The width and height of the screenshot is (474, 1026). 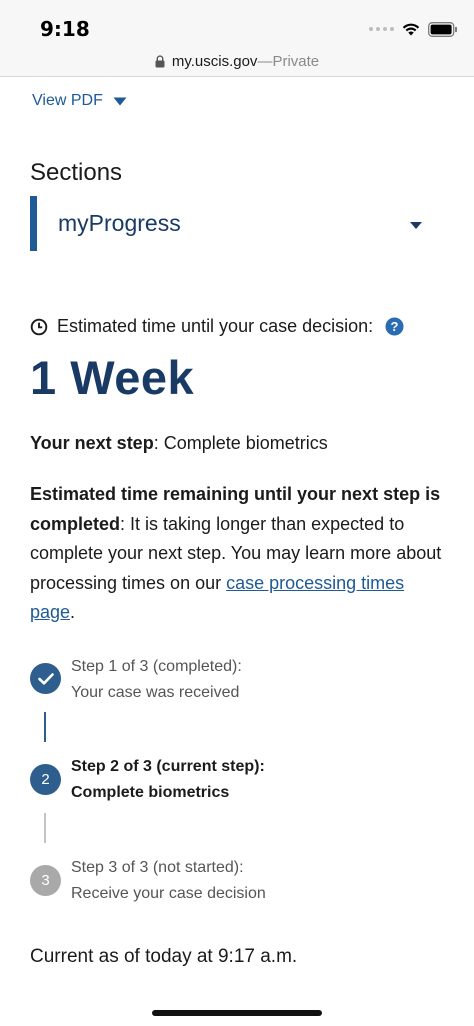 What do you see at coordinates (156, 666) in the screenshot?
I see `step-1-line1: Step 1 of 3 (completed):` at bounding box center [156, 666].